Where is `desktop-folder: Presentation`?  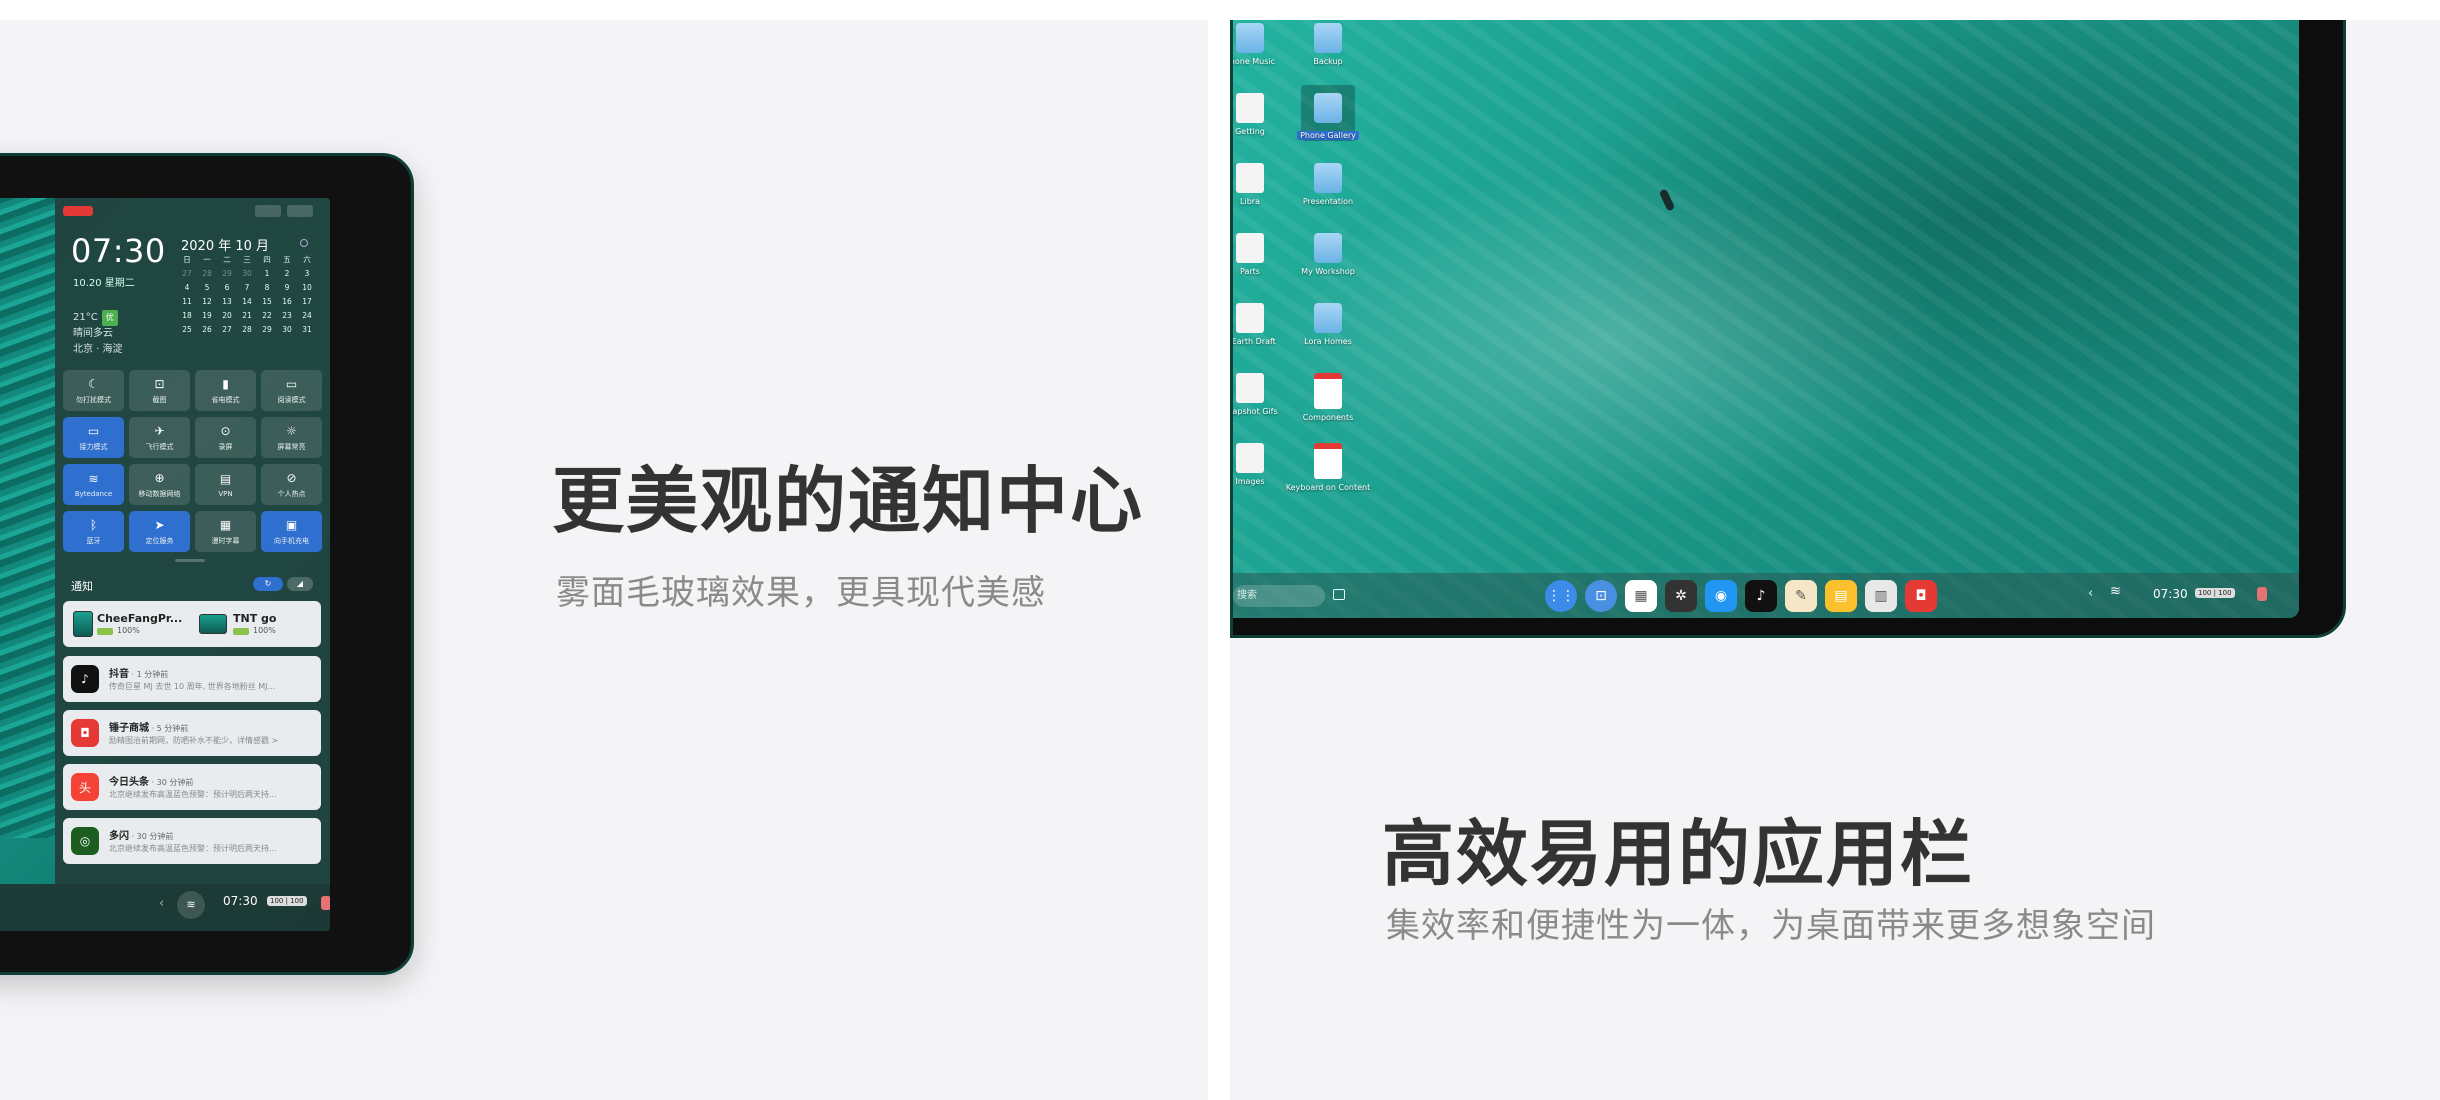 desktop-folder: Presentation is located at coordinates (1328, 184).